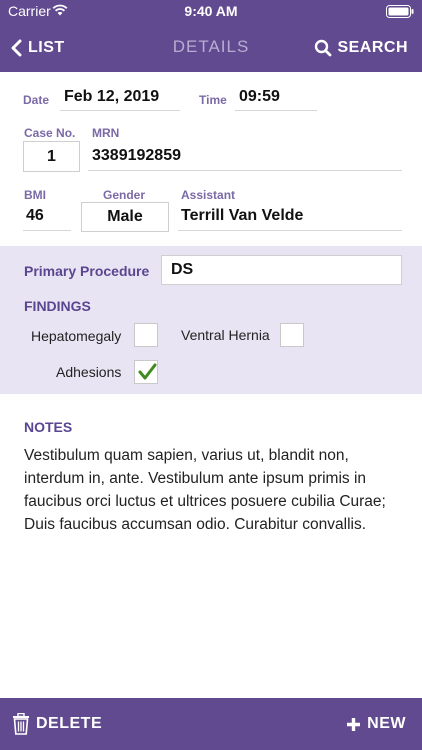  Describe the element at coordinates (213, 100) in the screenshot. I see `time-label: Time` at that location.